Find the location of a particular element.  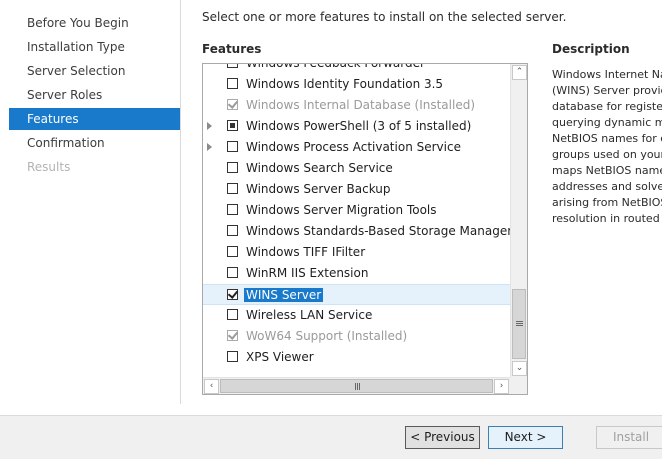

description-heading: Description is located at coordinates (591, 49).